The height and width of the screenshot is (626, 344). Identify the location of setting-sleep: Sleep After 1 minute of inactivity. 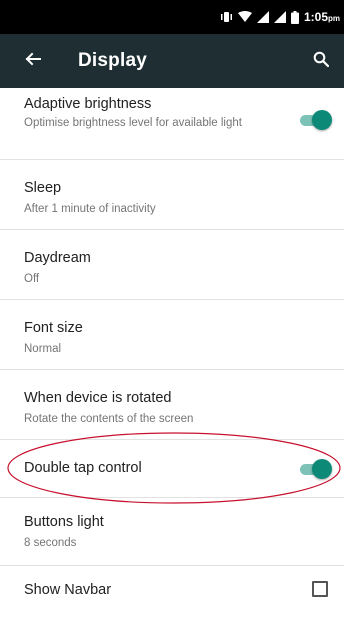
(172, 195).